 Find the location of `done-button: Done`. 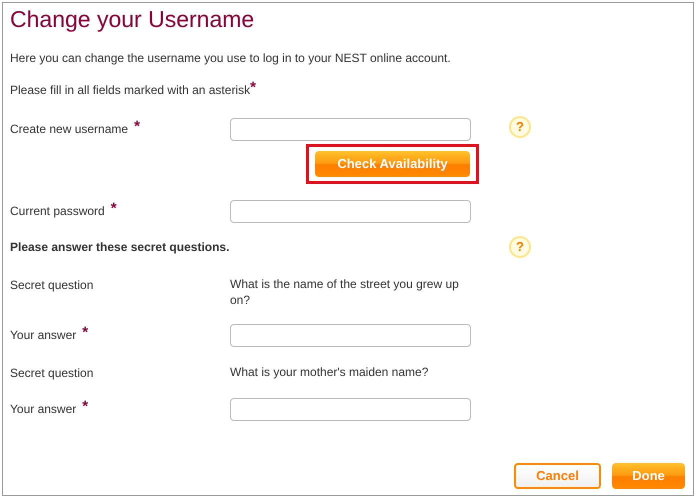

done-button: Done is located at coordinates (648, 476).